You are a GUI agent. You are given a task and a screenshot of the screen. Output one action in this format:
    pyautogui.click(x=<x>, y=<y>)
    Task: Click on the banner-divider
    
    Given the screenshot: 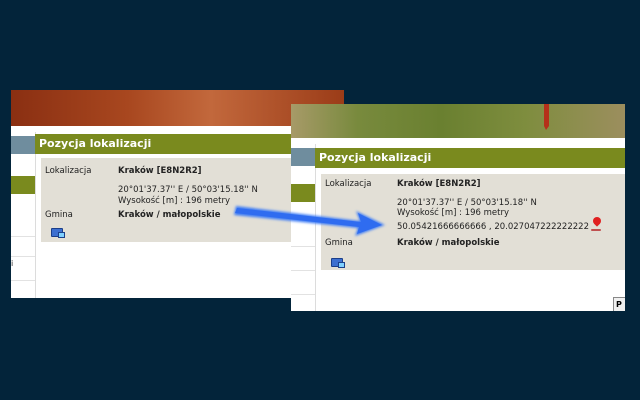 What is the action you would take?
    pyautogui.click(x=458, y=141)
    